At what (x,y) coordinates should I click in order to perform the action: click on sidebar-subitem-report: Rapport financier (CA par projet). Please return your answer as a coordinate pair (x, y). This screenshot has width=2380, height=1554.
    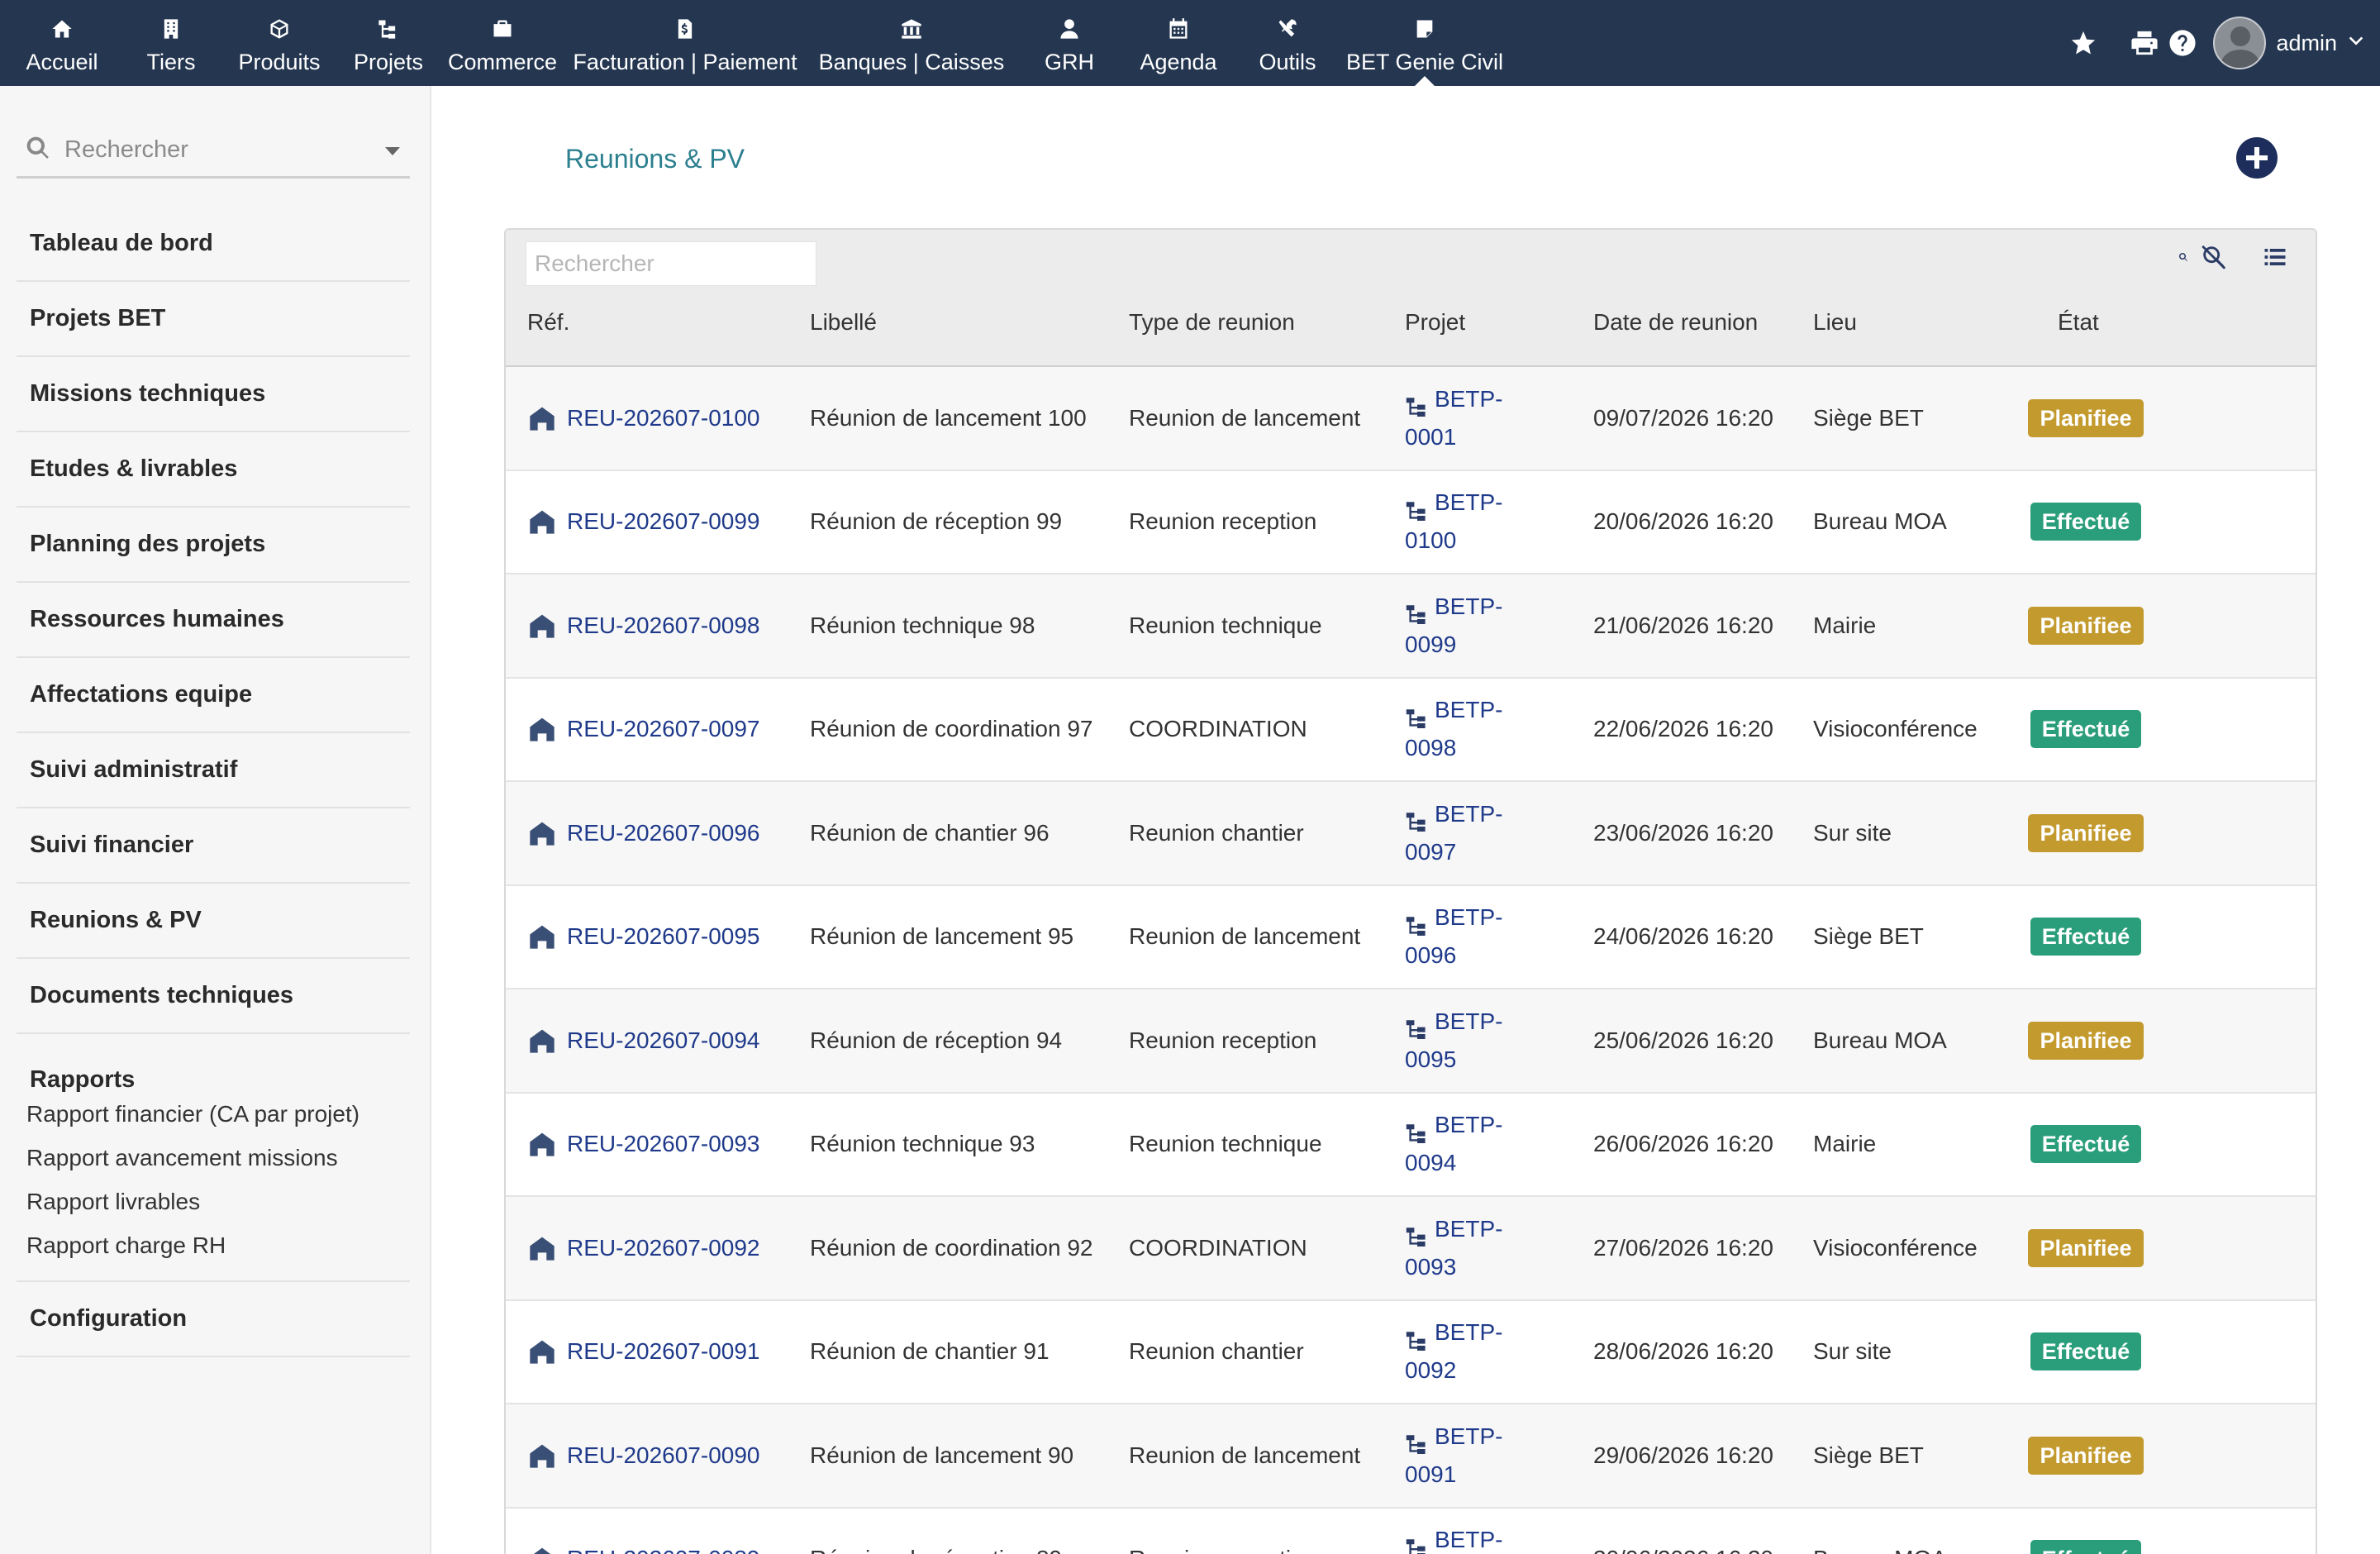
    Looking at the image, I should click on (218, 1114).